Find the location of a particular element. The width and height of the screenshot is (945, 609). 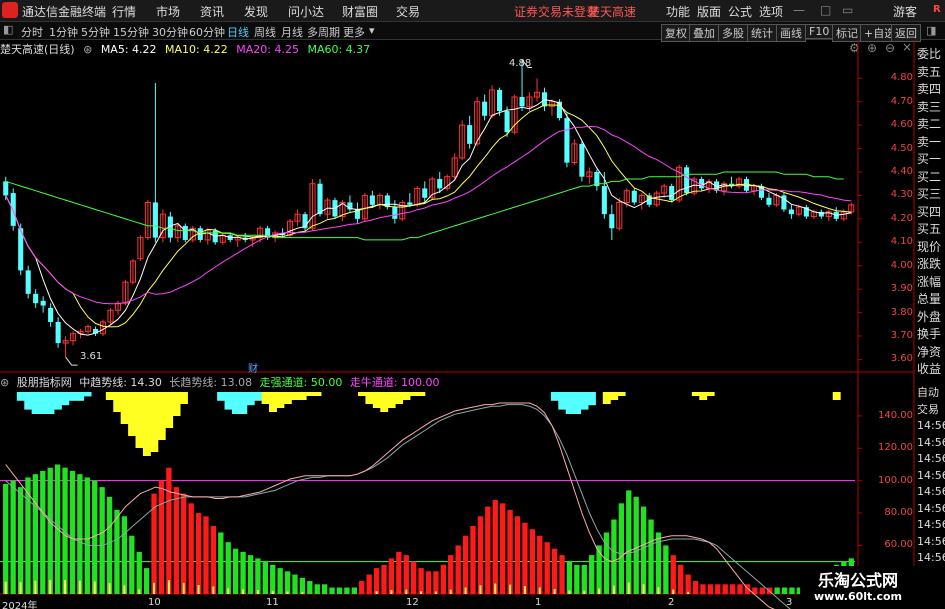

quote-field-label: 涨跌 is located at coordinates (929, 264).